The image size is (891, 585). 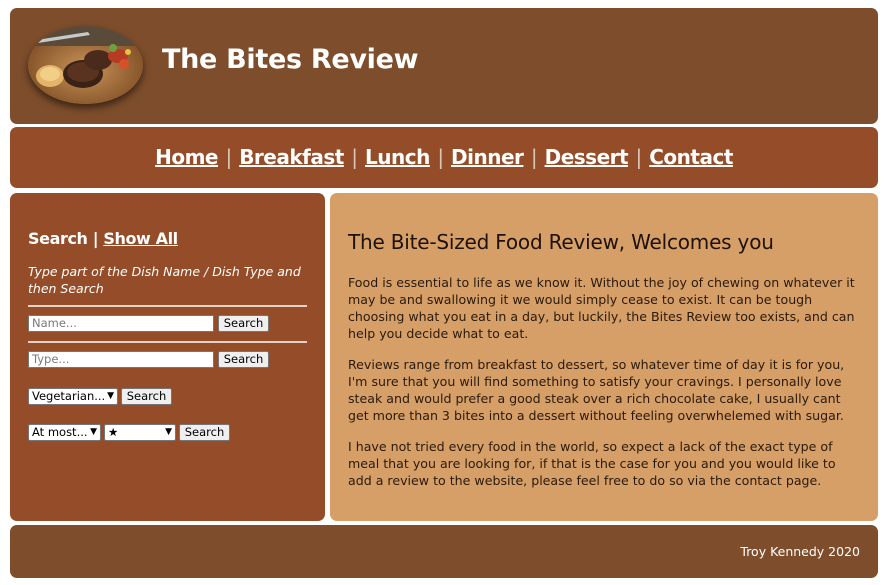 What do you see at coordinates (397, 157) in the screenshot?
I see `nav-link-lunch: Lunch` at bounding box center [397, 157].